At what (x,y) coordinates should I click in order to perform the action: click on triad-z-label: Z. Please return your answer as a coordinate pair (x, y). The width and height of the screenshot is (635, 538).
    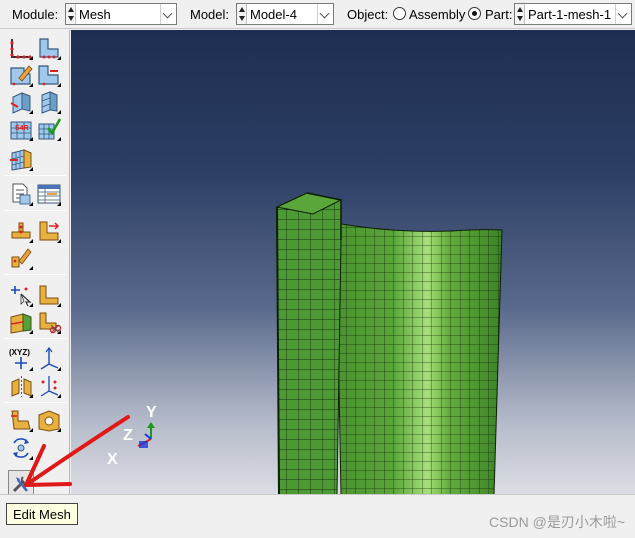
    Looking at the image, I should click on (128, 435).